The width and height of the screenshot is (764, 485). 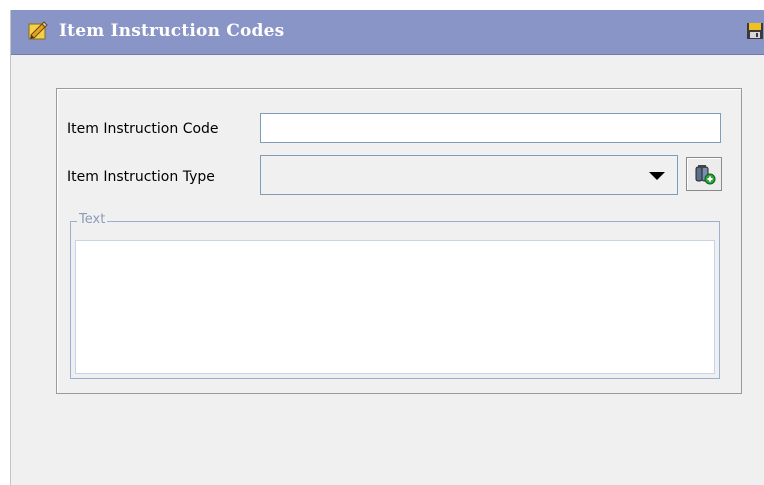 What do you see at coordinates (490, 128) in the screenshot?
I see `item-instruction-code-input` at bounding box center [490, 128].